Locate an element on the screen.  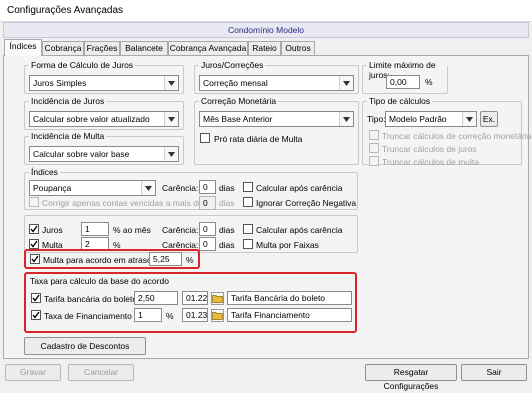
tipo-label: Tipo: is located at coordinates (376, 119).